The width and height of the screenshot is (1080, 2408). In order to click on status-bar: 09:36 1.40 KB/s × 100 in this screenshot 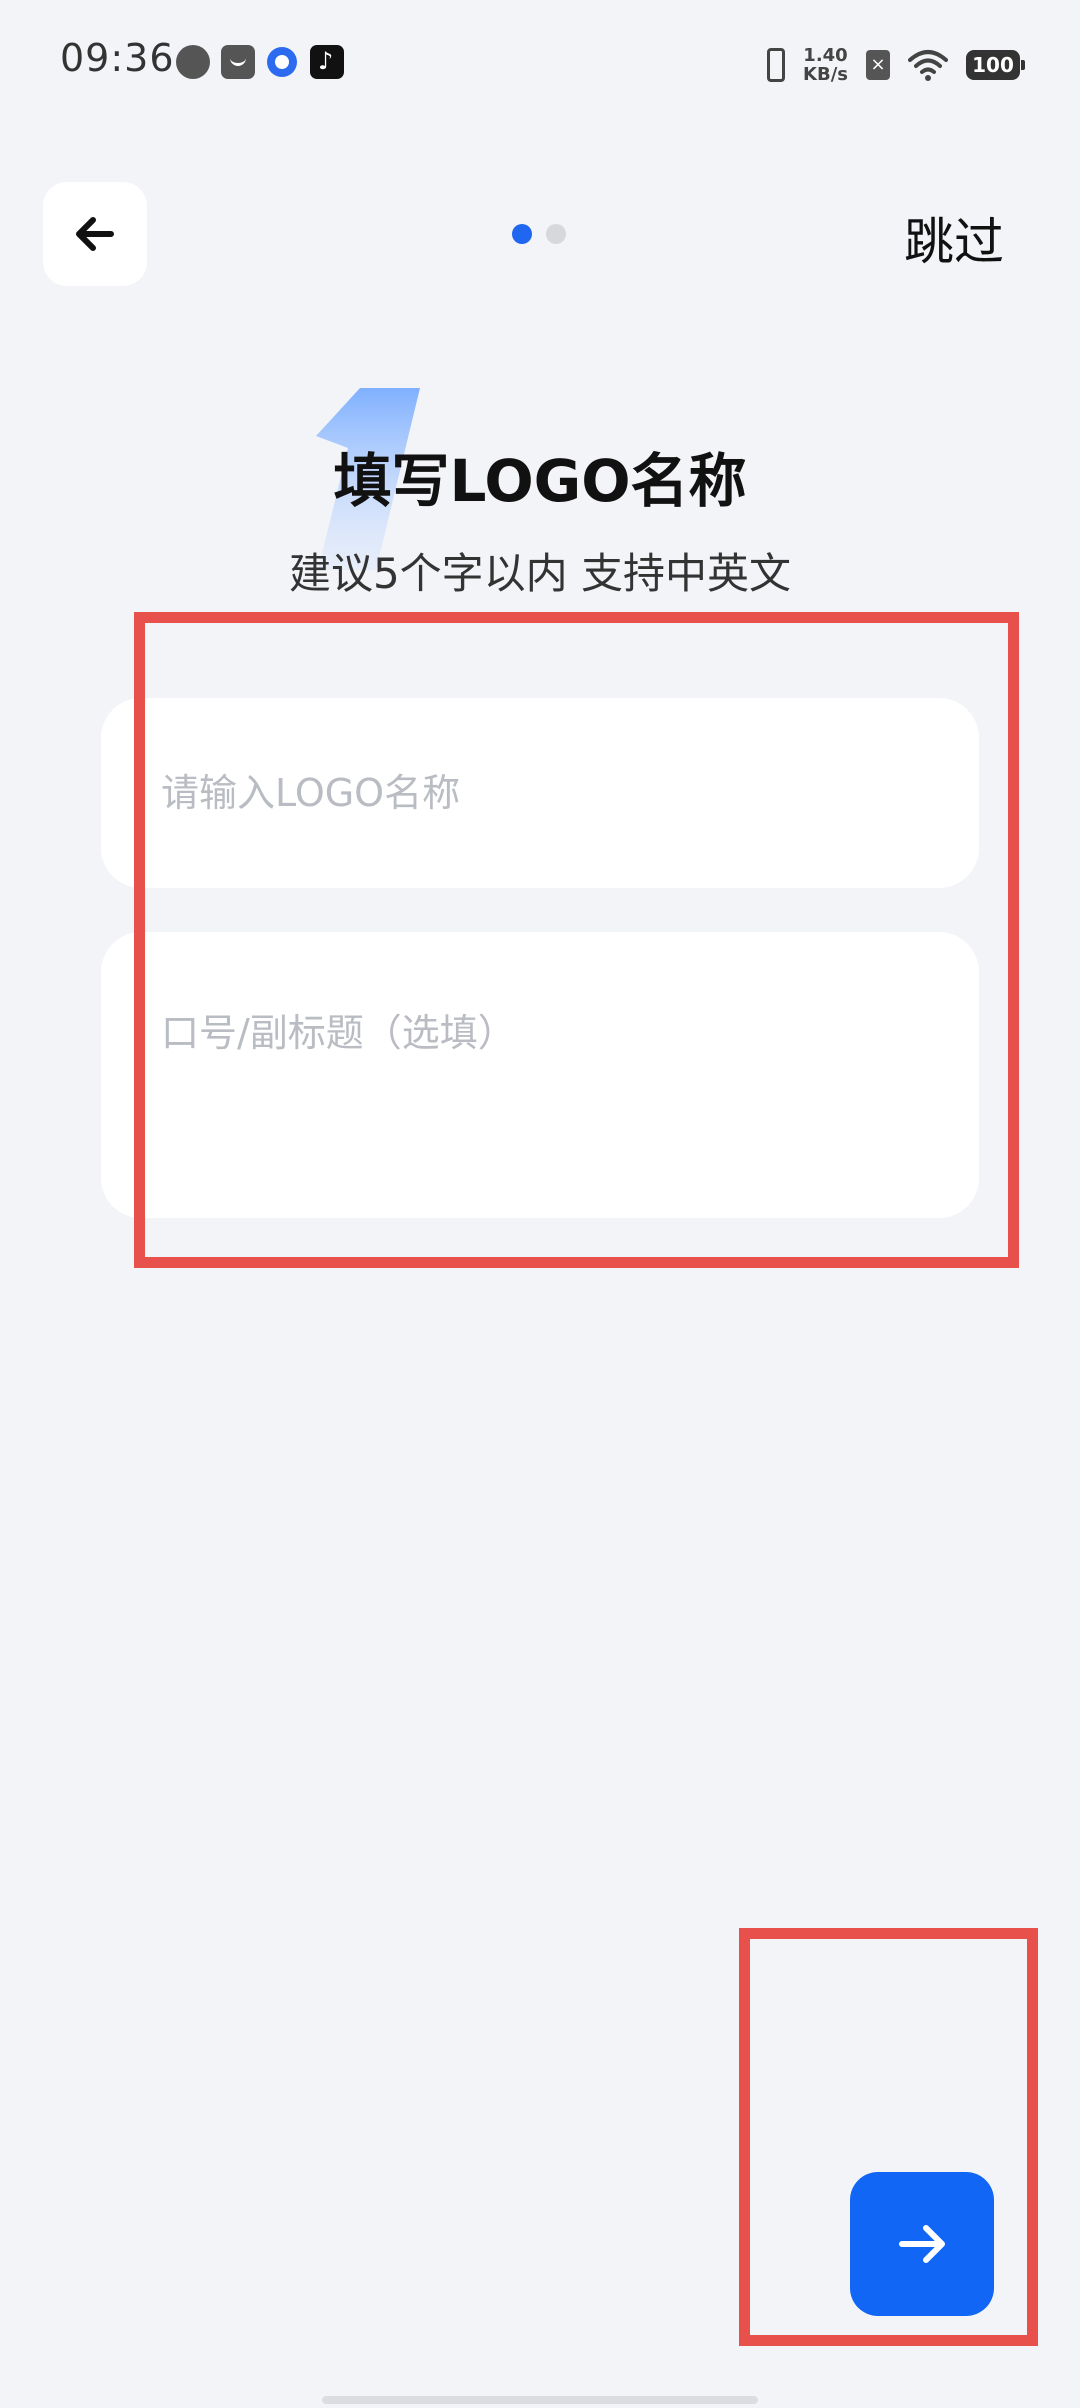, I will do `click(540, 65)`.